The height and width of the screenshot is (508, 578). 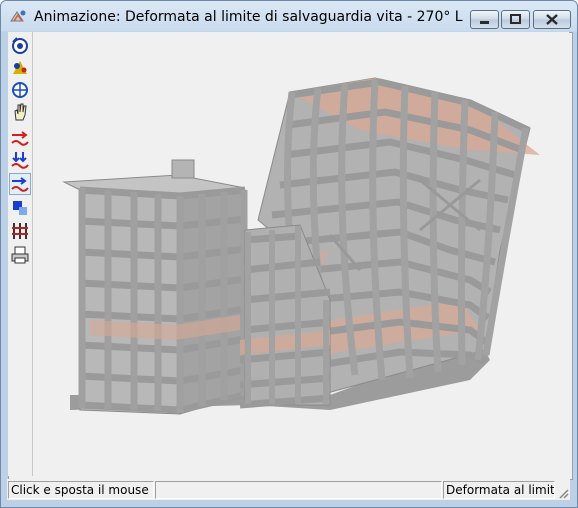 I want to click on maximize-button, so click(x=515, y=19).